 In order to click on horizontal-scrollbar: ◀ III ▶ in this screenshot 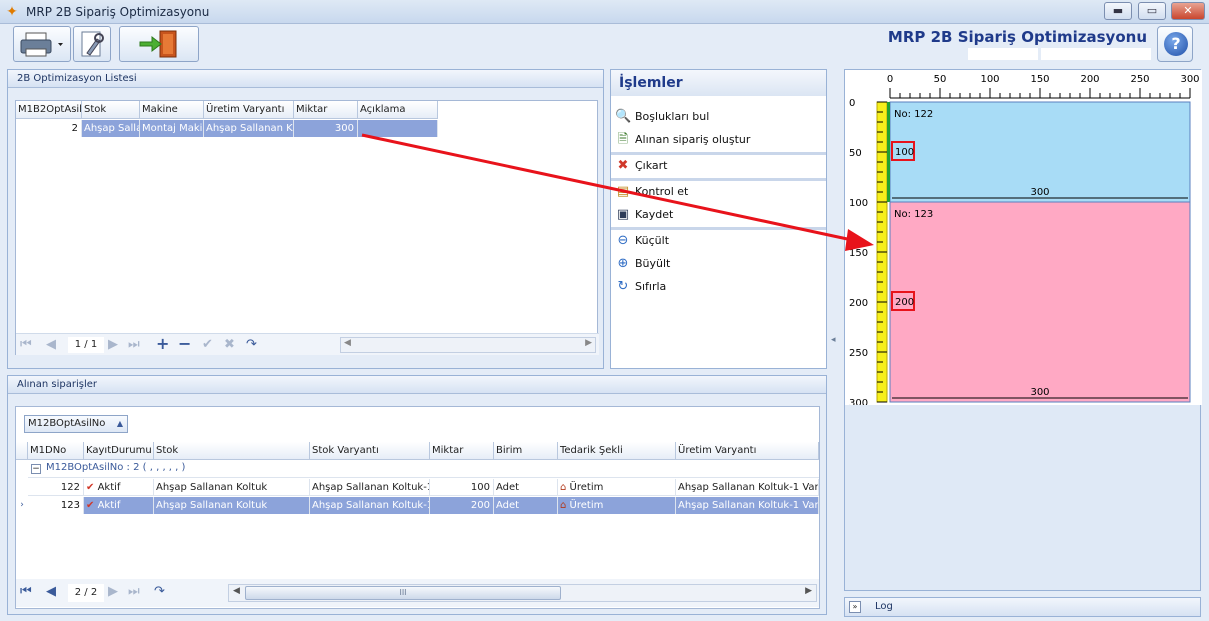, I will do `click(522, 593)`.